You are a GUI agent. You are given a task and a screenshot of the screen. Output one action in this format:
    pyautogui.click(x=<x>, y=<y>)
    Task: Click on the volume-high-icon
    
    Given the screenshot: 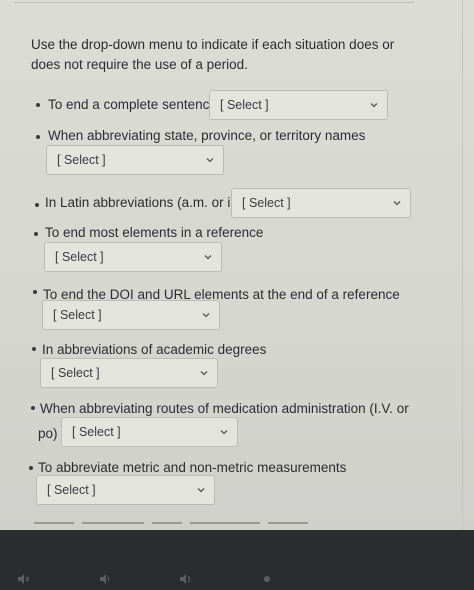 What is the action you would take?
    pyautogui.click(x=185, y=579)
    